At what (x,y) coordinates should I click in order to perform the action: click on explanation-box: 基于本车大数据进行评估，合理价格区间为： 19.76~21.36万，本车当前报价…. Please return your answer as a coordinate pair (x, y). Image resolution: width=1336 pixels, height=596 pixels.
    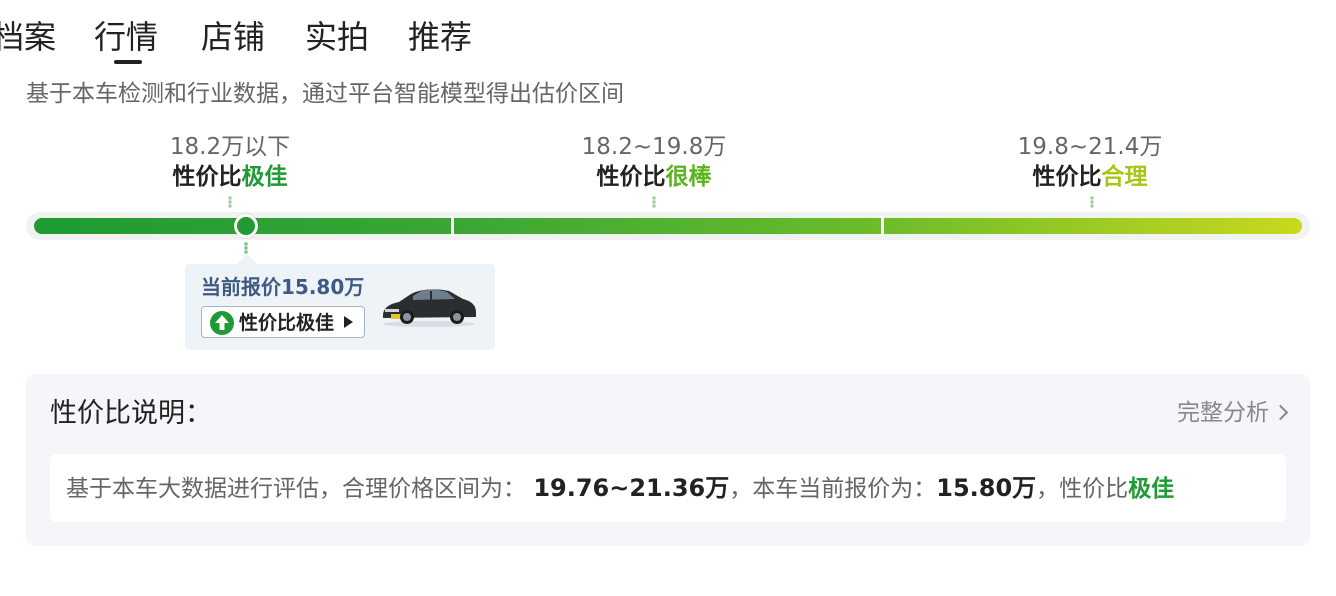
    Looking at the image, I should click on (668, 488).